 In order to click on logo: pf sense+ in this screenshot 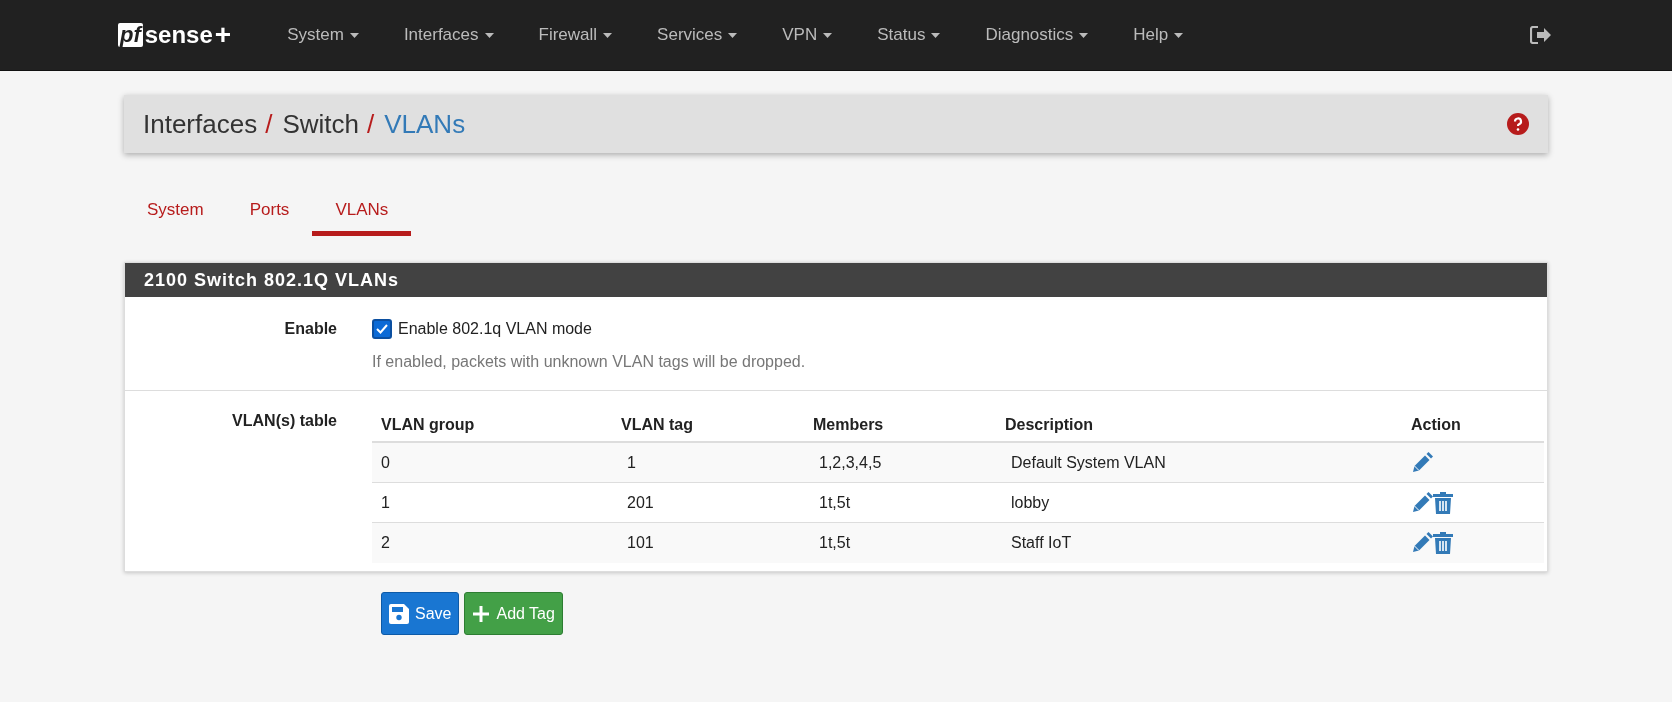, I will do `click(175, 35)`.